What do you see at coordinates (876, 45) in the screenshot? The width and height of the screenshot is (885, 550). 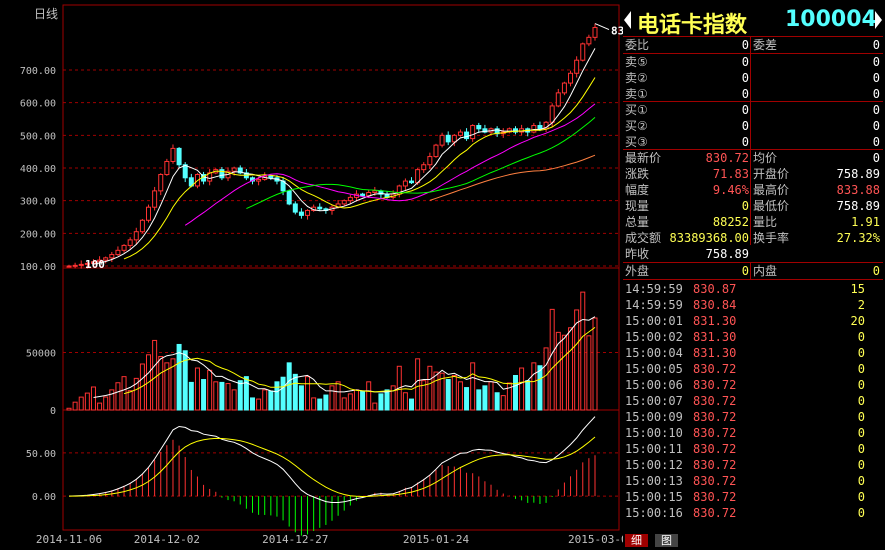 I see `weicha-value: 0` at bounding box center [876, 45].